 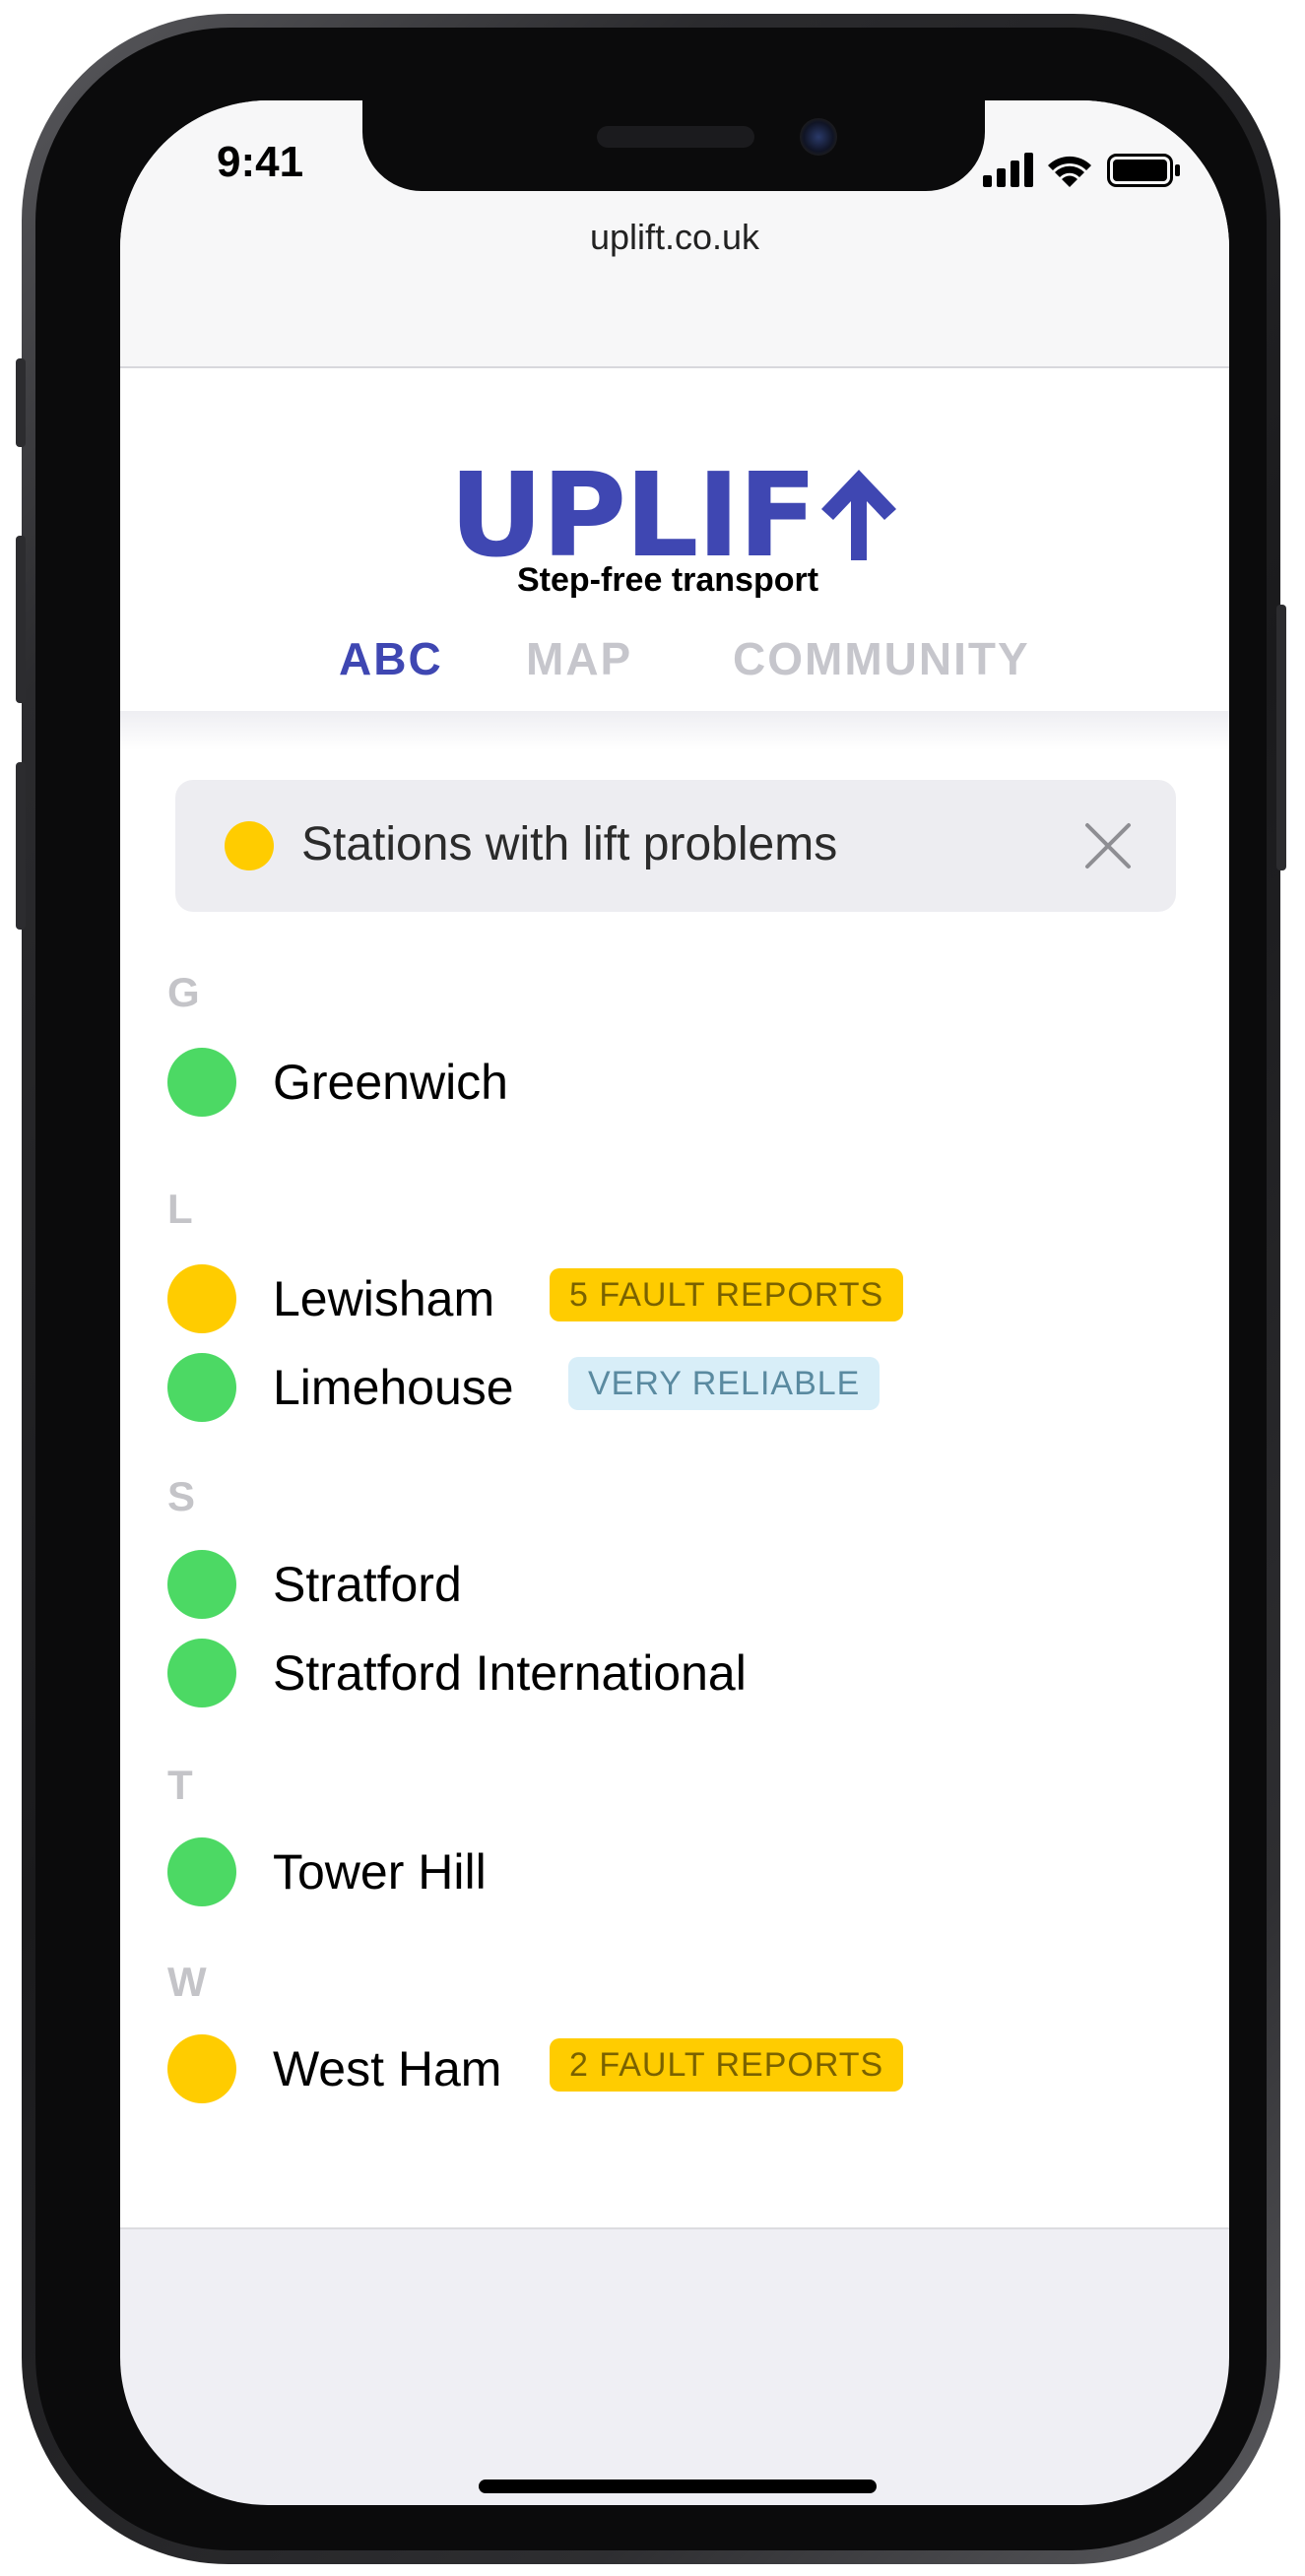 I want to click on home-indicator, so click(x=678, y=2486).